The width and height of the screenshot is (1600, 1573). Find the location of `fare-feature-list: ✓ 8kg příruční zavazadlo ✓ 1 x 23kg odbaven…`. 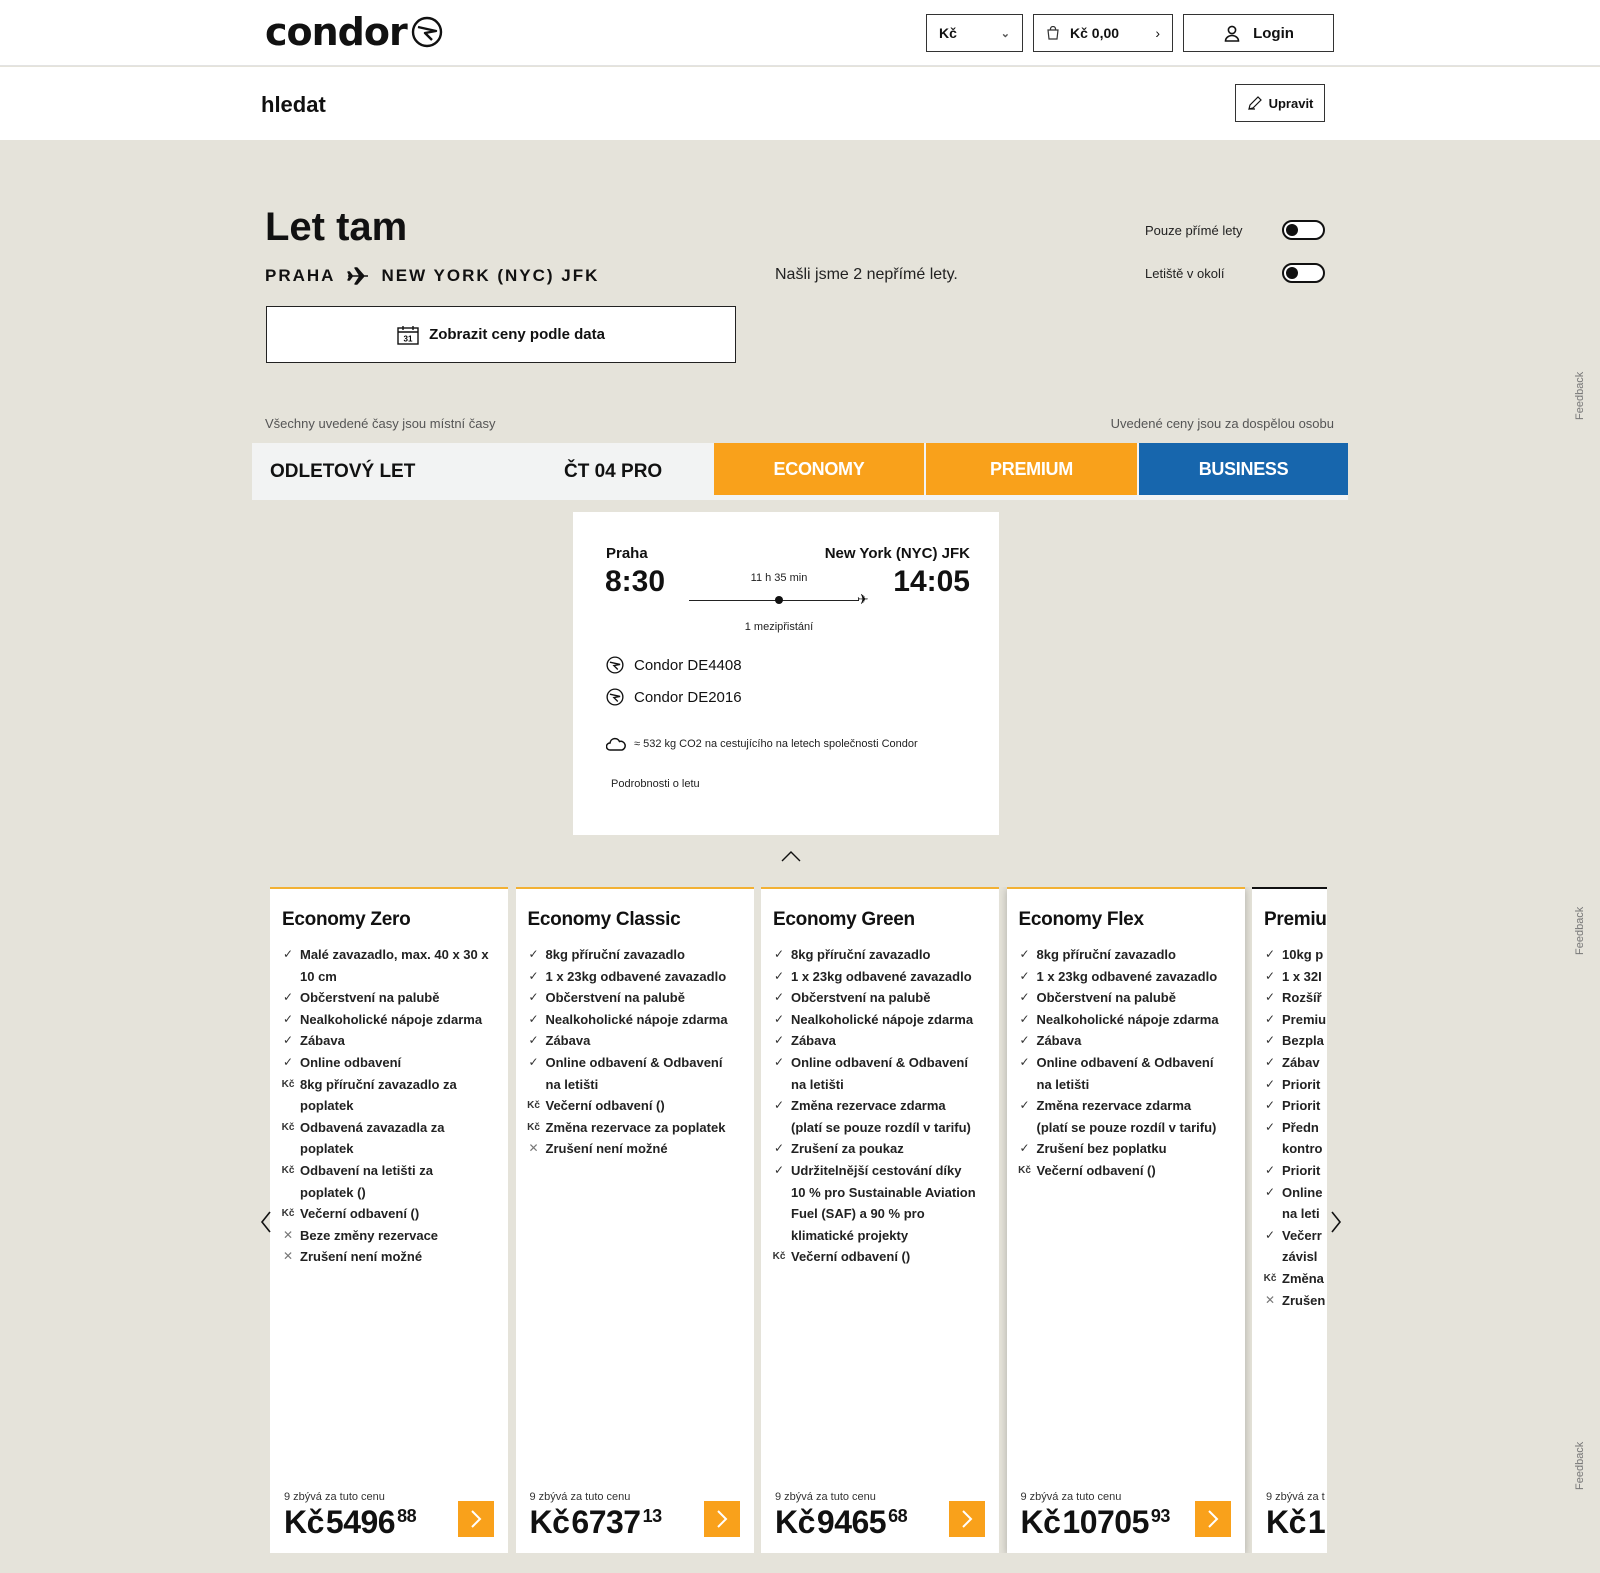

fare-feature-list: ✓ 8kg příruční zavazadlo ✓ 1 x 23kg odbaven… is located at coordinates (636, 1052).